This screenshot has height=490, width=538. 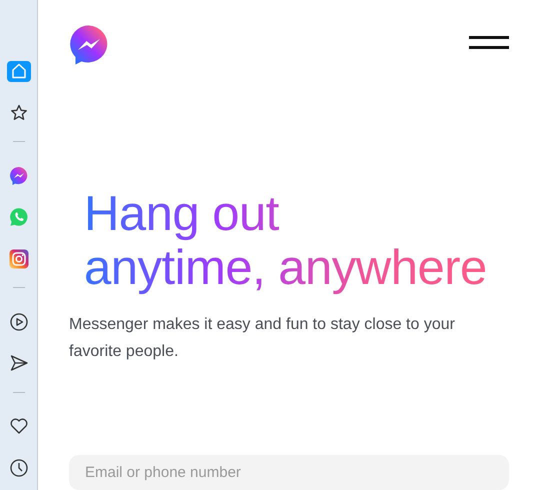 What do you see at coordinates (18, 113) in the screenshot?
I see `star-icon` at bounding box center [18, 113].